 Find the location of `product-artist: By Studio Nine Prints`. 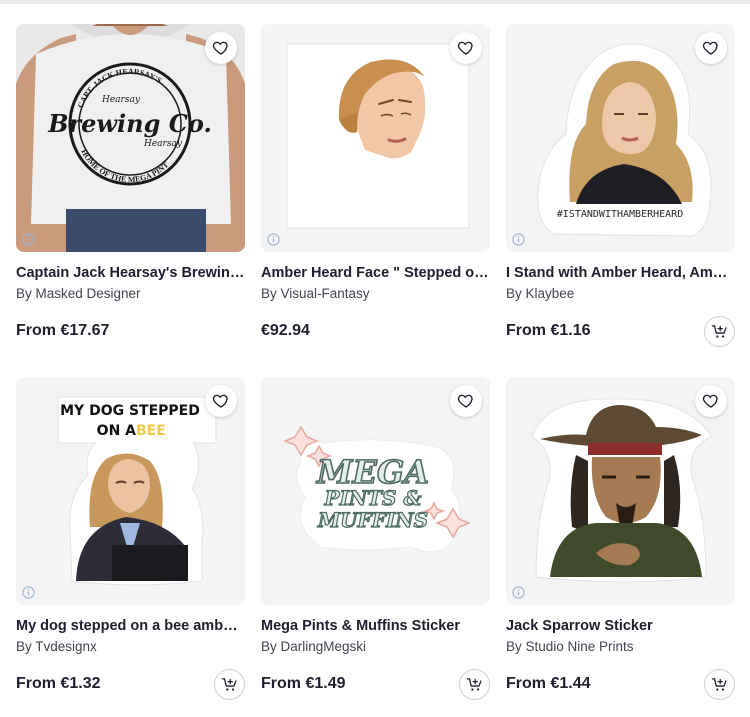

product-artist: By Studio Nine Prints is located at coordinates (570, 646).